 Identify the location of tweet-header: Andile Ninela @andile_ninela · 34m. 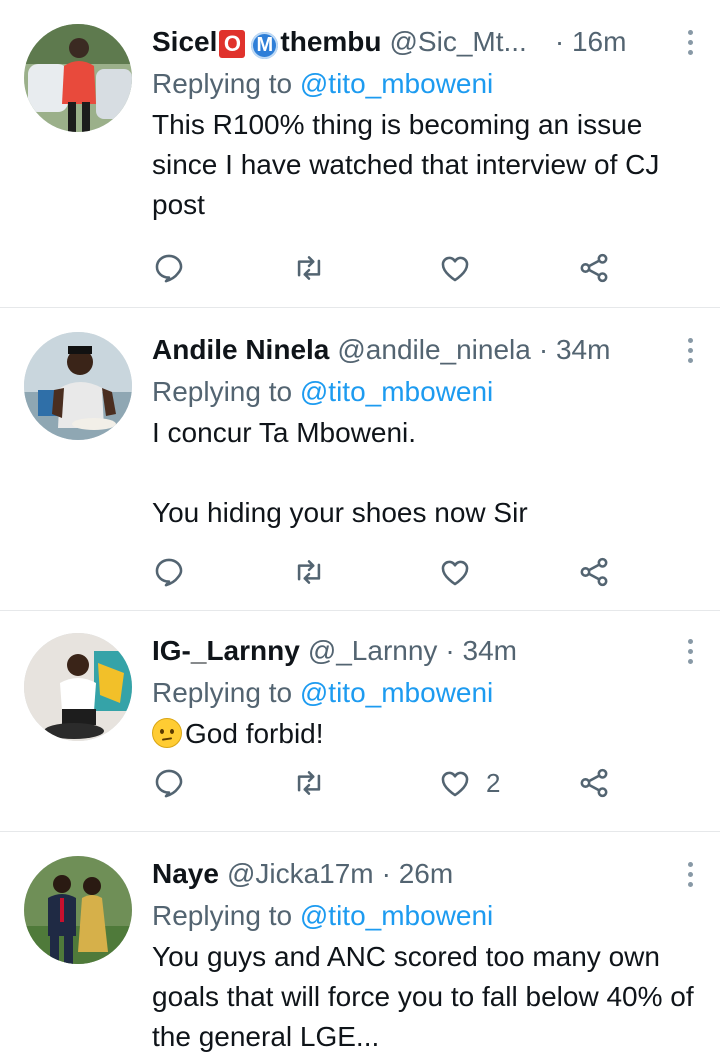
(426, 350).